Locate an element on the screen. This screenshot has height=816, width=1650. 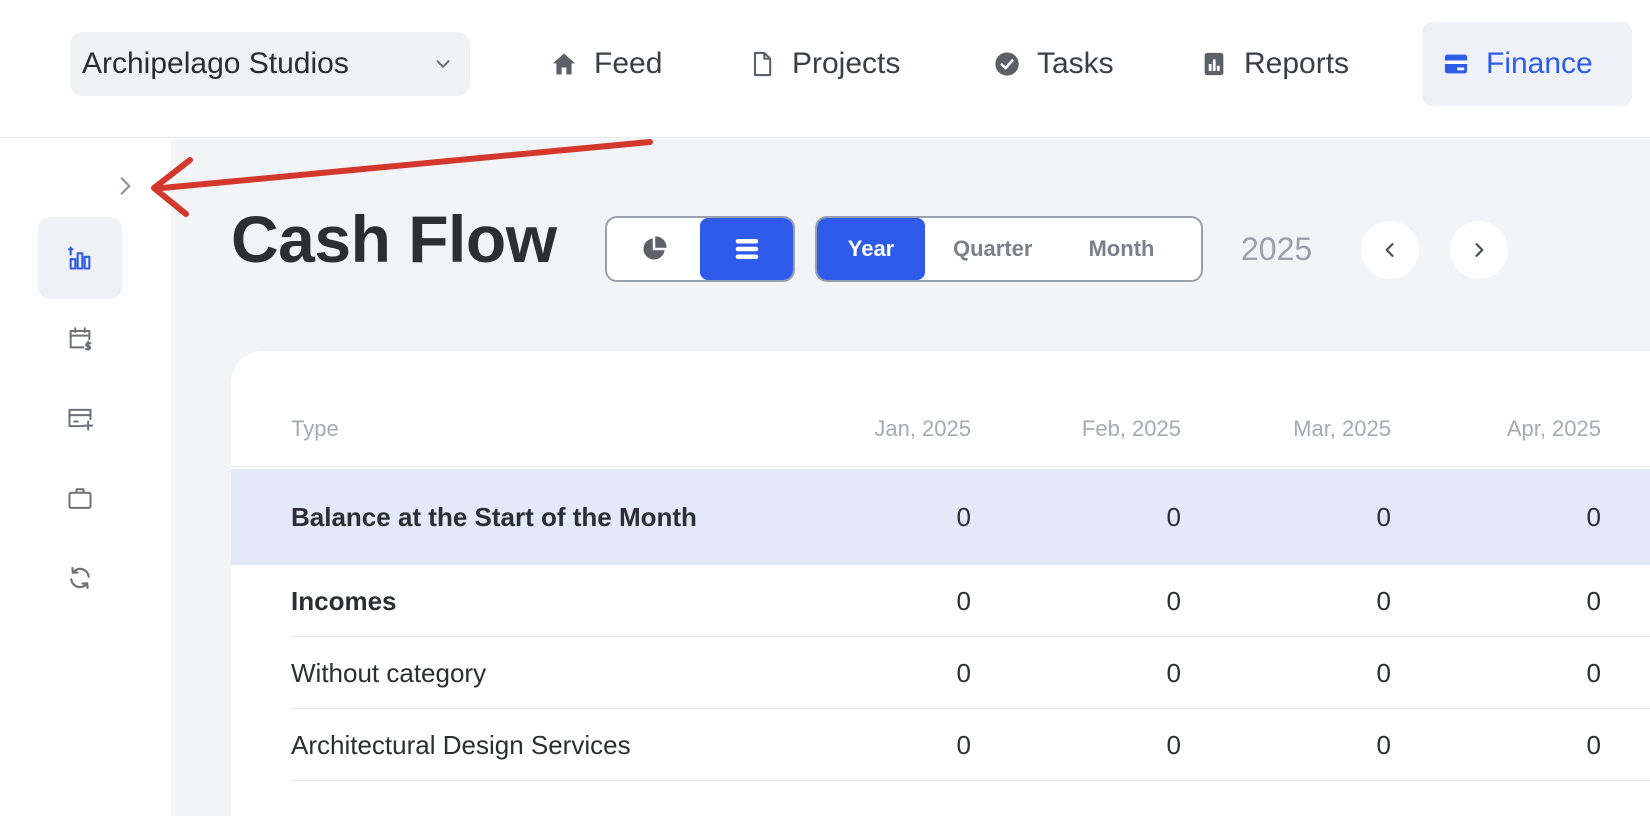
row-label: Without category is located at coordinates (389, 672).